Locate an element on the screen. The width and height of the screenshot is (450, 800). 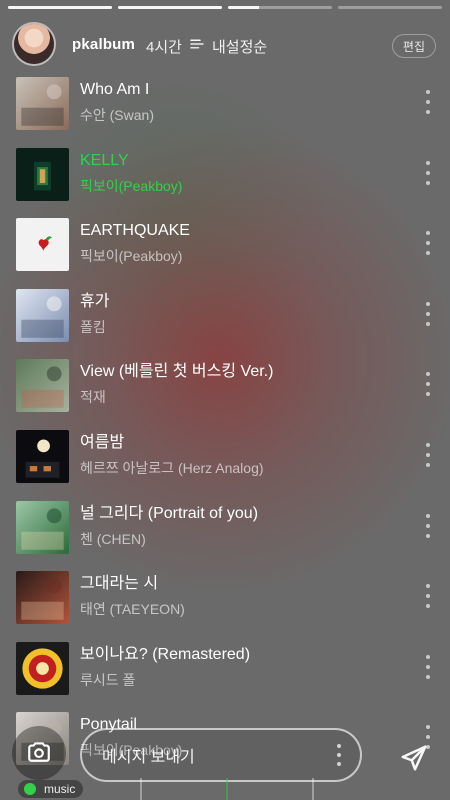
song-row: 그대라는 시태연 (TAEYEON) is located at coordinates (225, 599).